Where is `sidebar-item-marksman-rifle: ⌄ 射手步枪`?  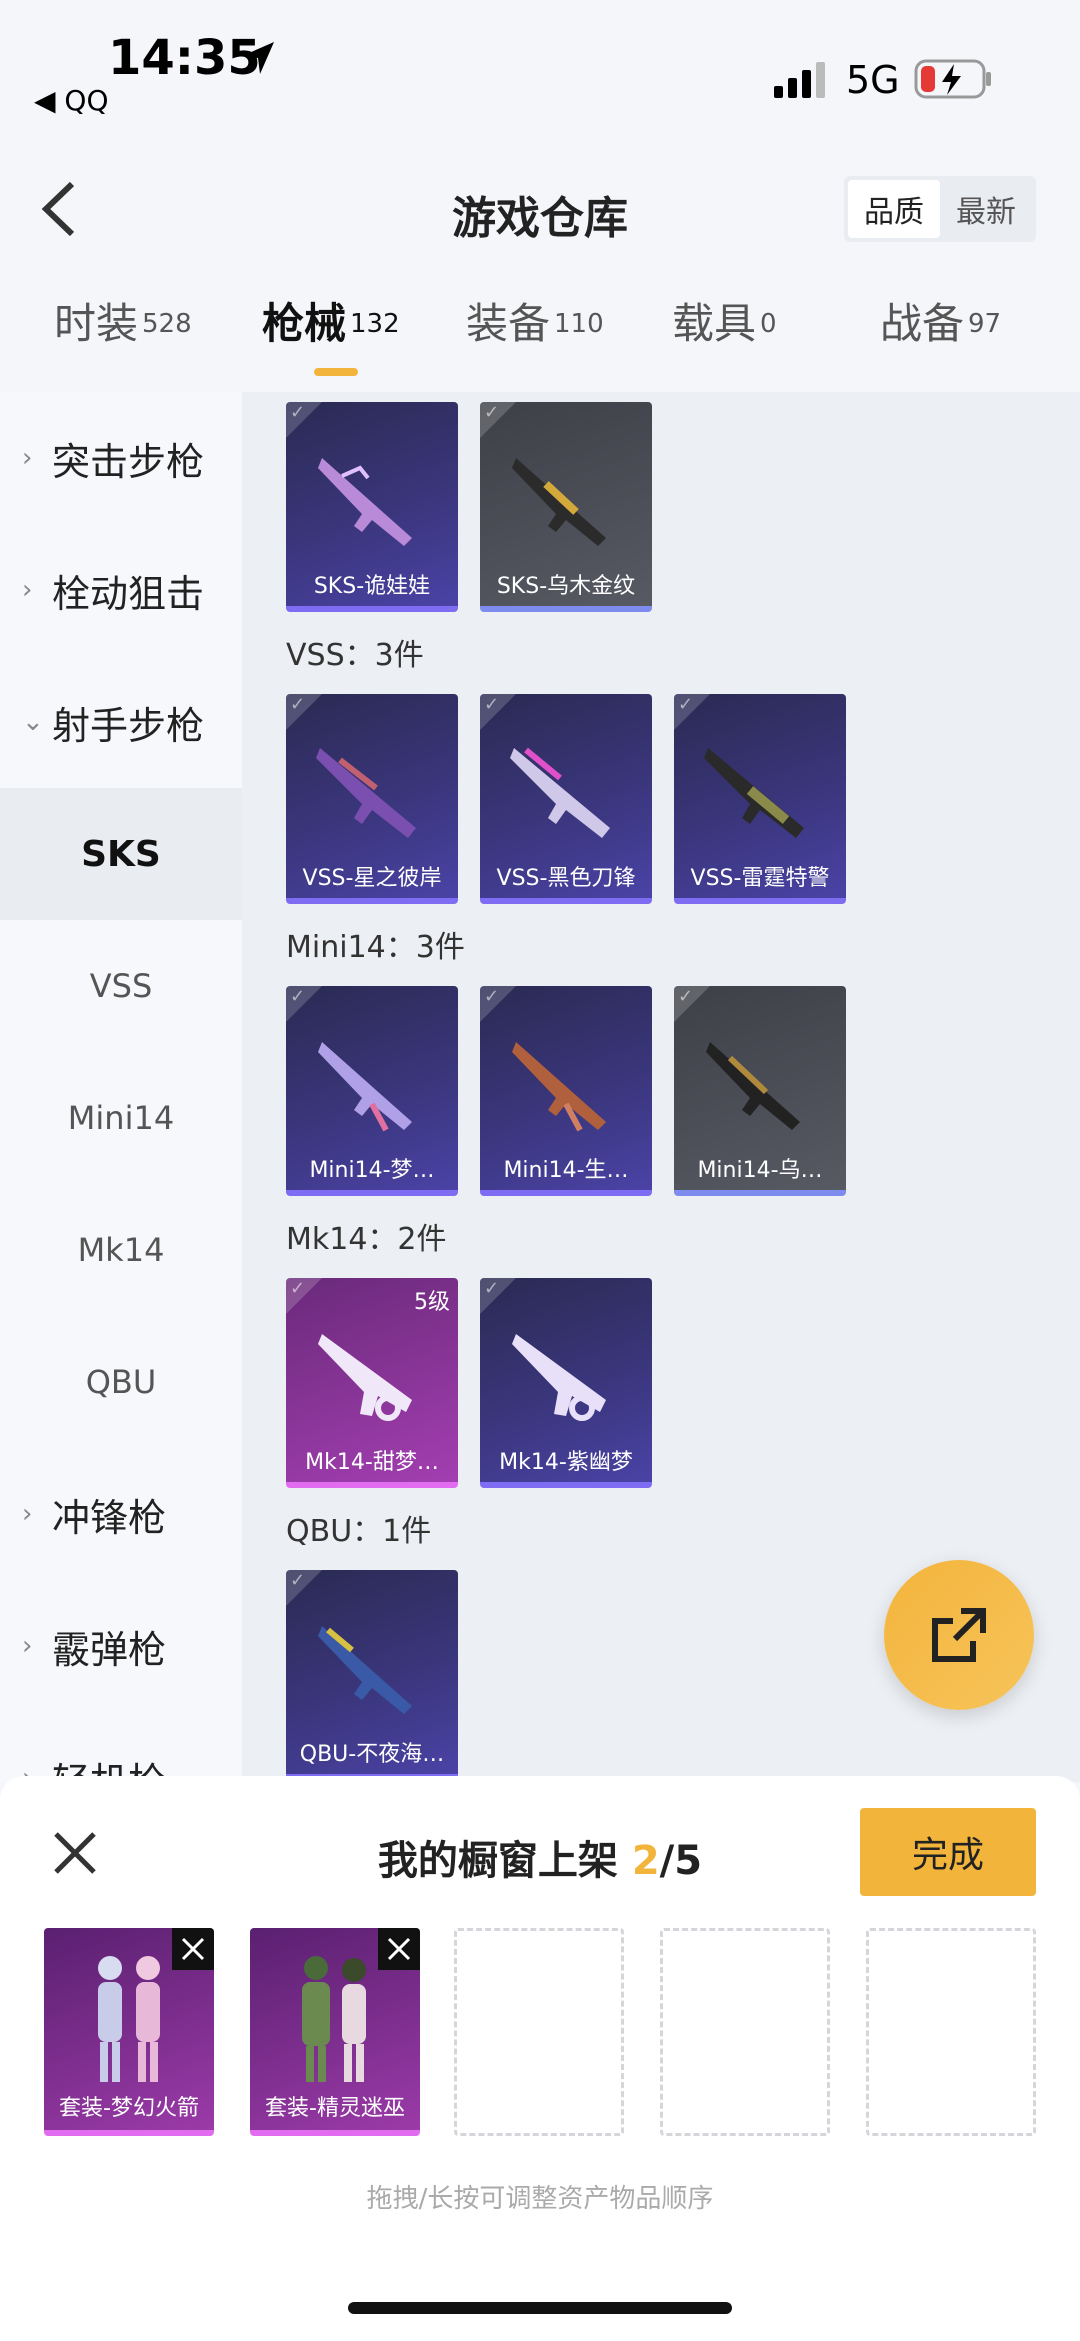
sidebar-item-marksman-rifle: ⌄ 射手步枪 is located at coordinates (121, 722).